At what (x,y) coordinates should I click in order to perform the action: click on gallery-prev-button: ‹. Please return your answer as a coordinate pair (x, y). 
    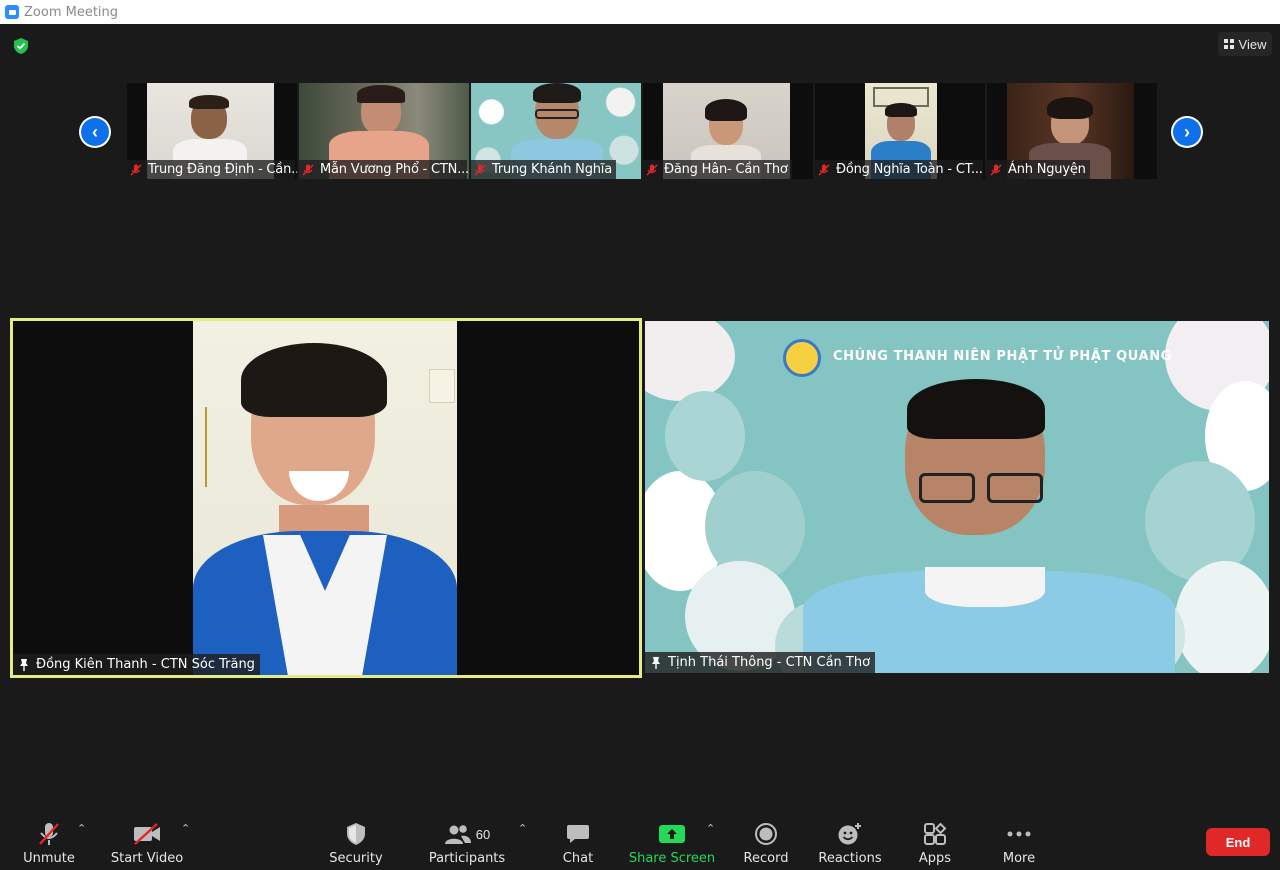
    Looking at the image, I should click on (95, 132).